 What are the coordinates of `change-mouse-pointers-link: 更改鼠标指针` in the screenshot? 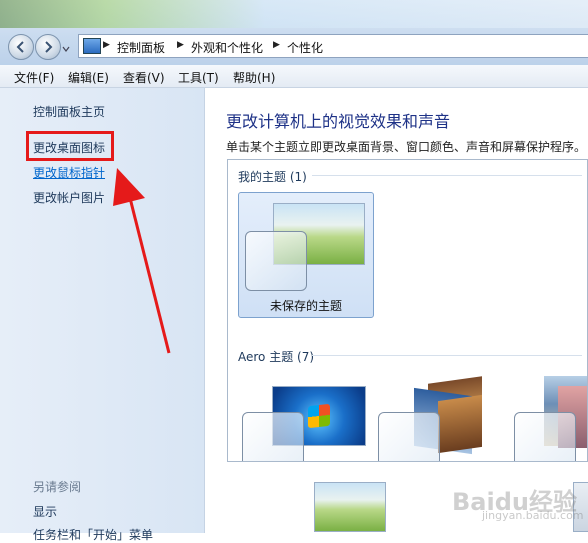 It's located at (69, 172).